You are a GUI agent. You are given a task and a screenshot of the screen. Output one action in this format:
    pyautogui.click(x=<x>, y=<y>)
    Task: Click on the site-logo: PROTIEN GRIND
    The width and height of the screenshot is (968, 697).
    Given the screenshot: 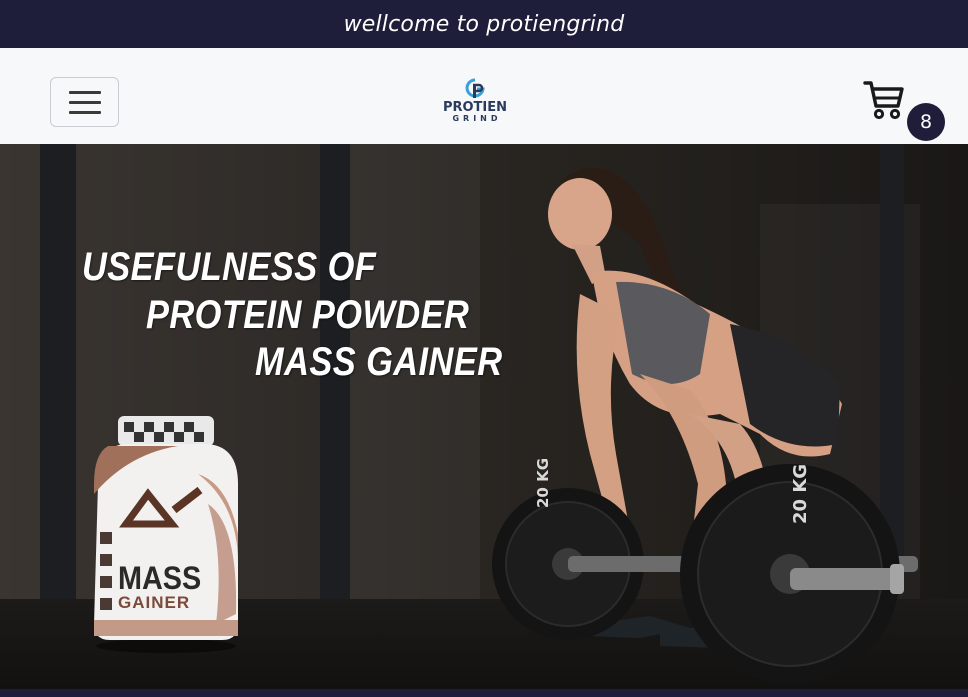 What is the action you would take?
    pyautogui.click(x=475, y=103)
    